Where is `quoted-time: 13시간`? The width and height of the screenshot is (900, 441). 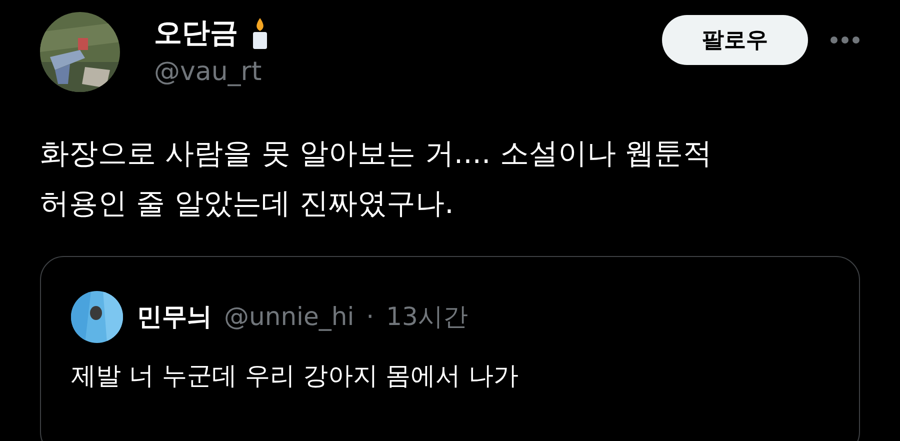 quoted-time: 13시간 is located at coordinates (427, 317).